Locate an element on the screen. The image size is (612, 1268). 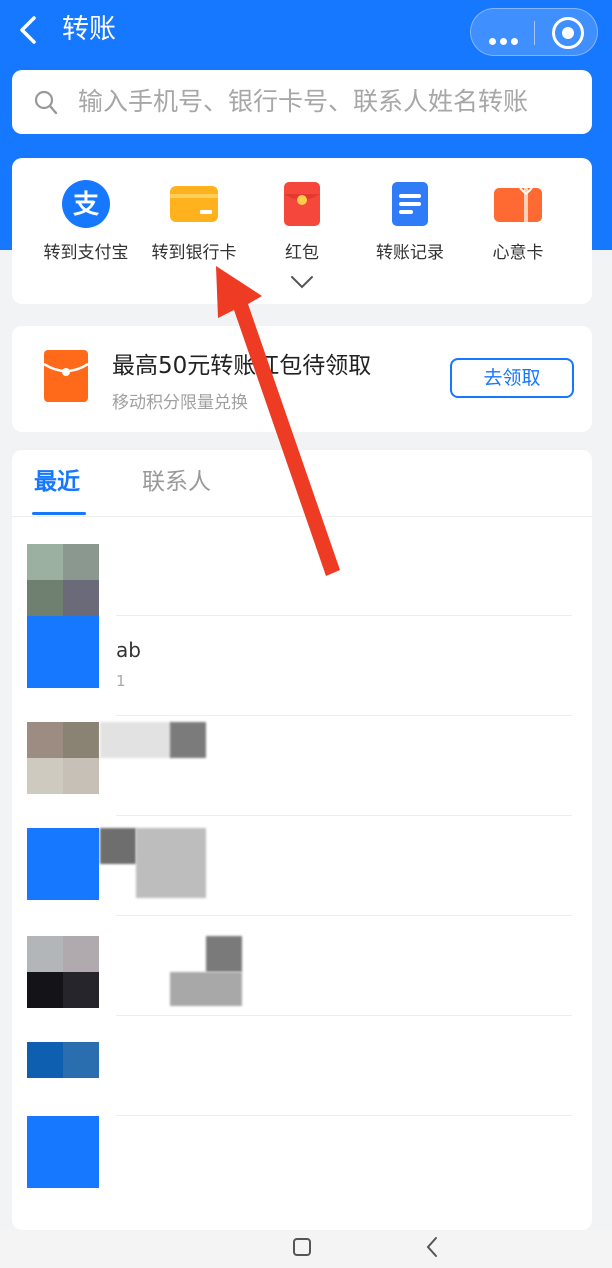
action-transfer-alipay: 支 转到支付宝 is located at coordinates (86, 221).